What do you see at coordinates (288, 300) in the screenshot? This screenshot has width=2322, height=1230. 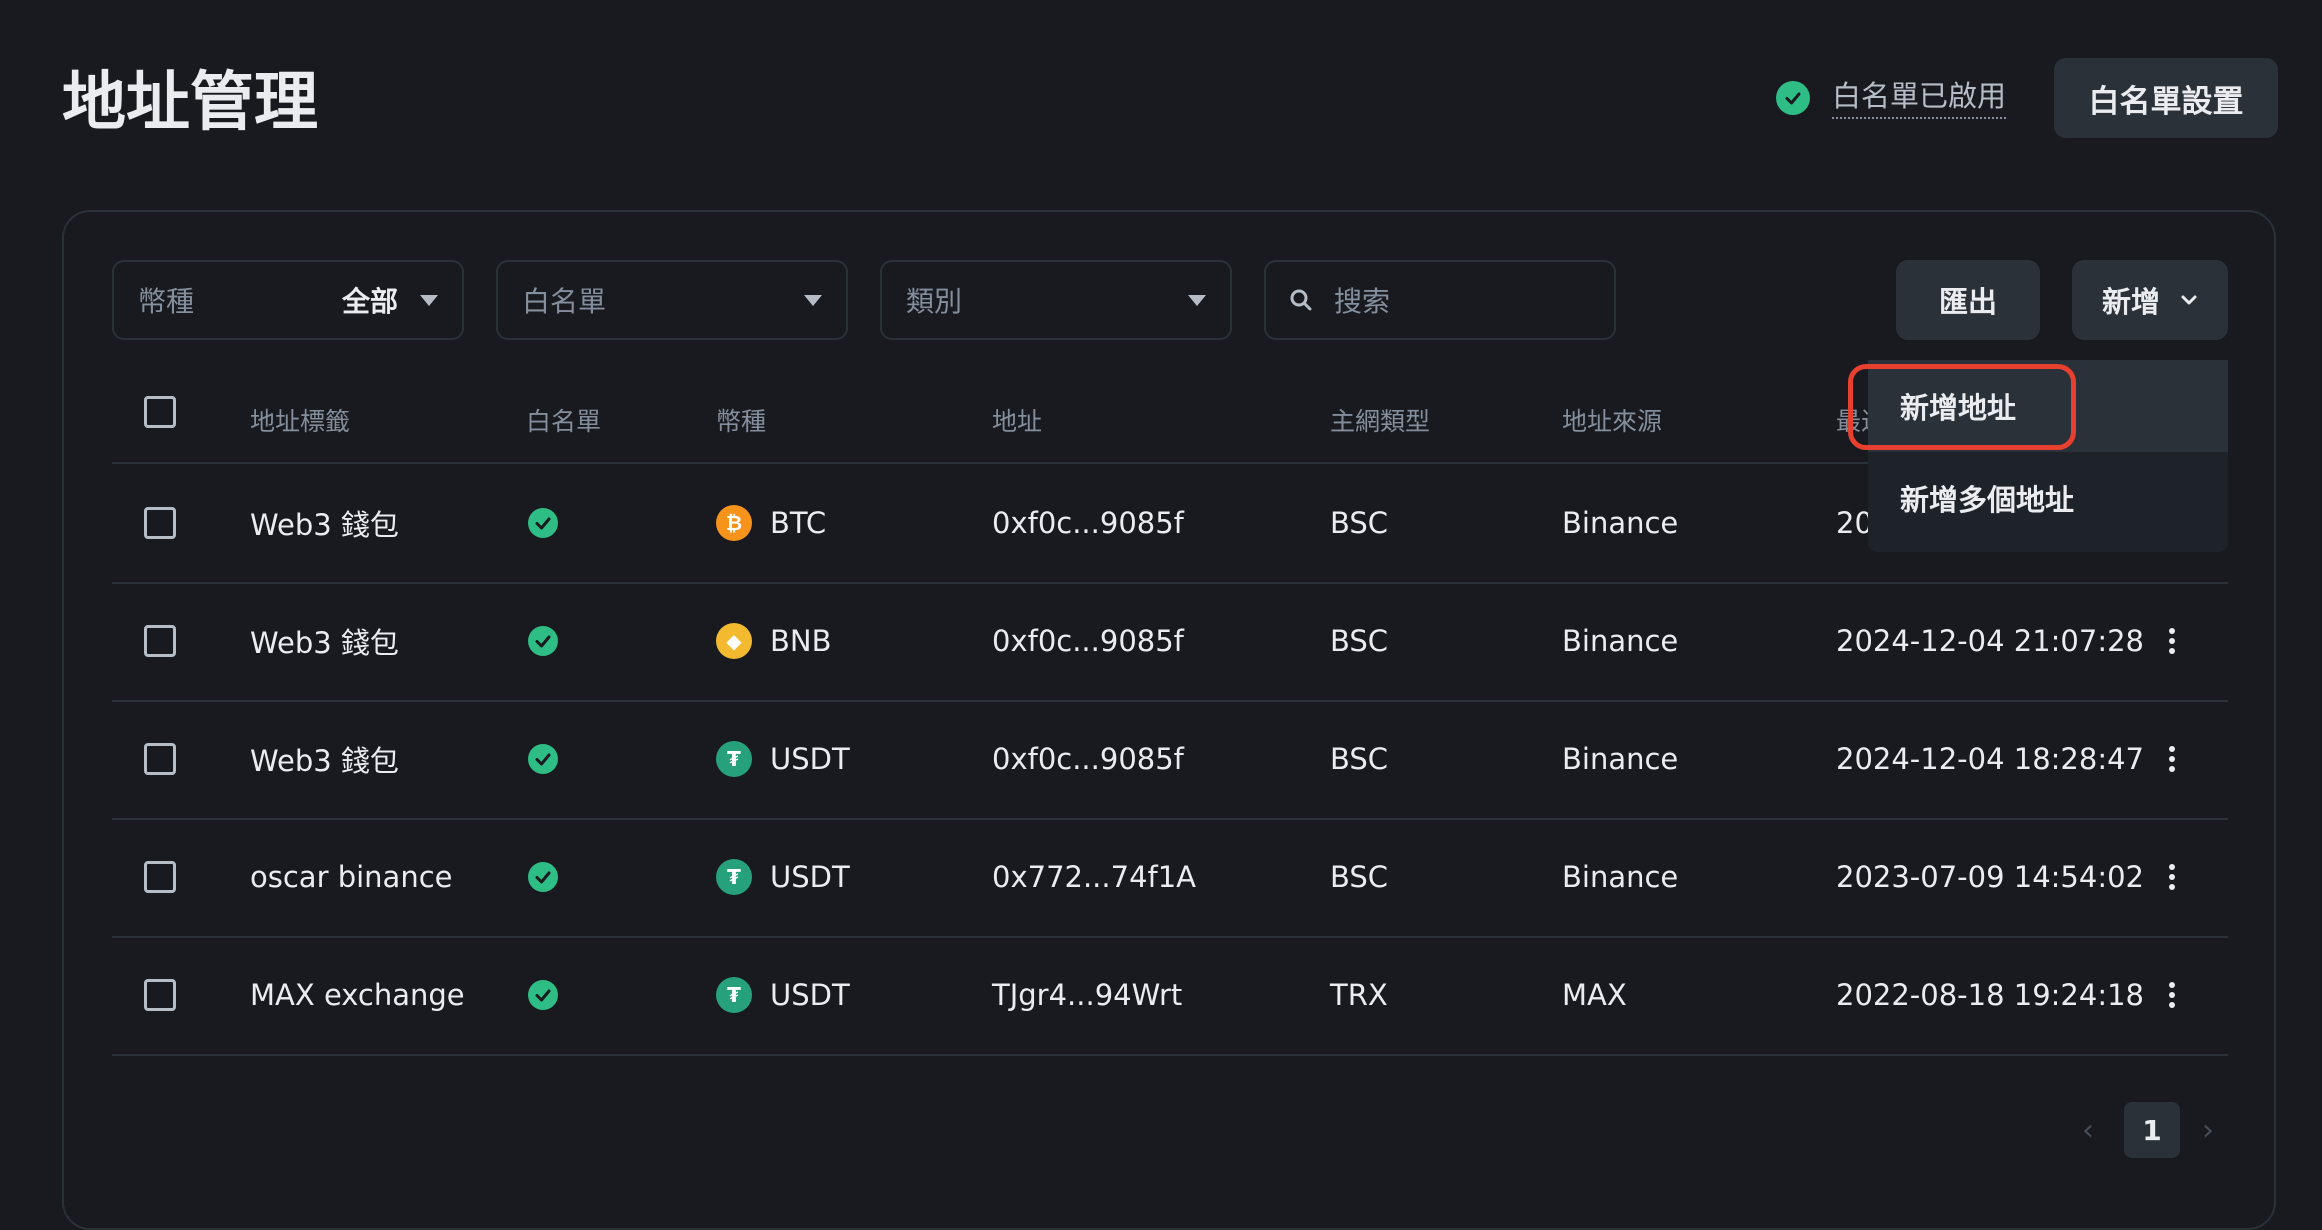 I see `coin-filter-select: 幣種 全部` at bounding box center [288, 300].